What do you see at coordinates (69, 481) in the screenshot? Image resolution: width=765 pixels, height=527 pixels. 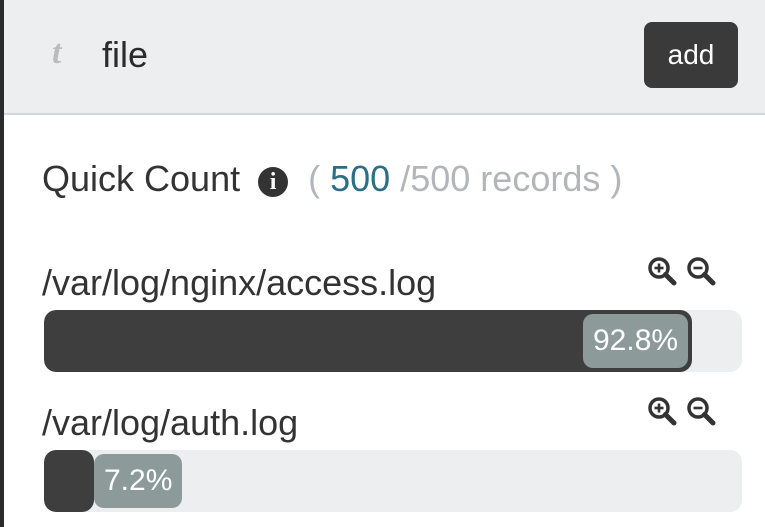 I see `progress-fill` at bounding box center [69, 481].